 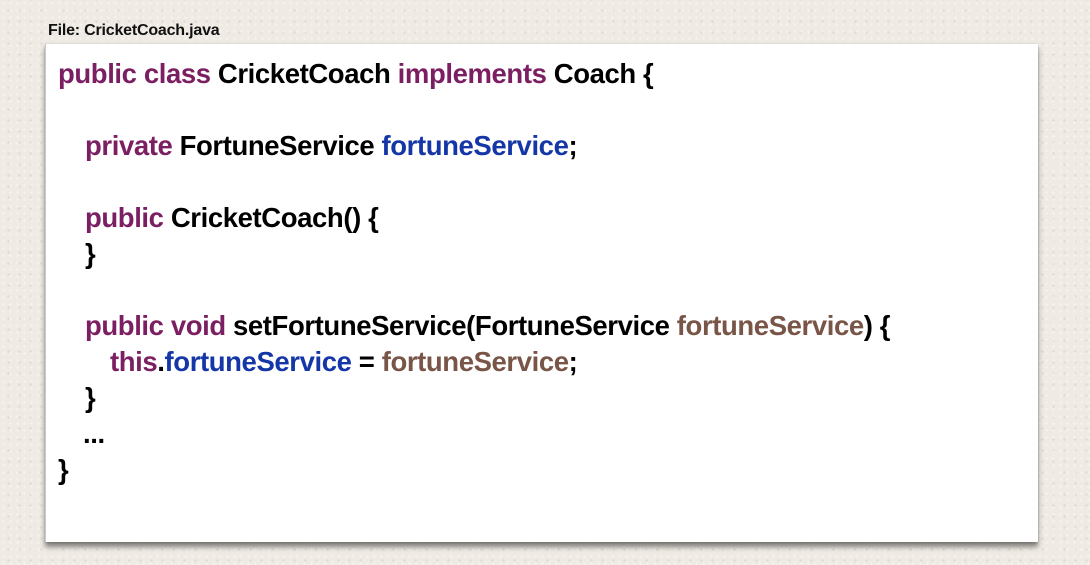 I want to click on code-line-constructor: public CricketCoach() {, so click(x=474, y=218).